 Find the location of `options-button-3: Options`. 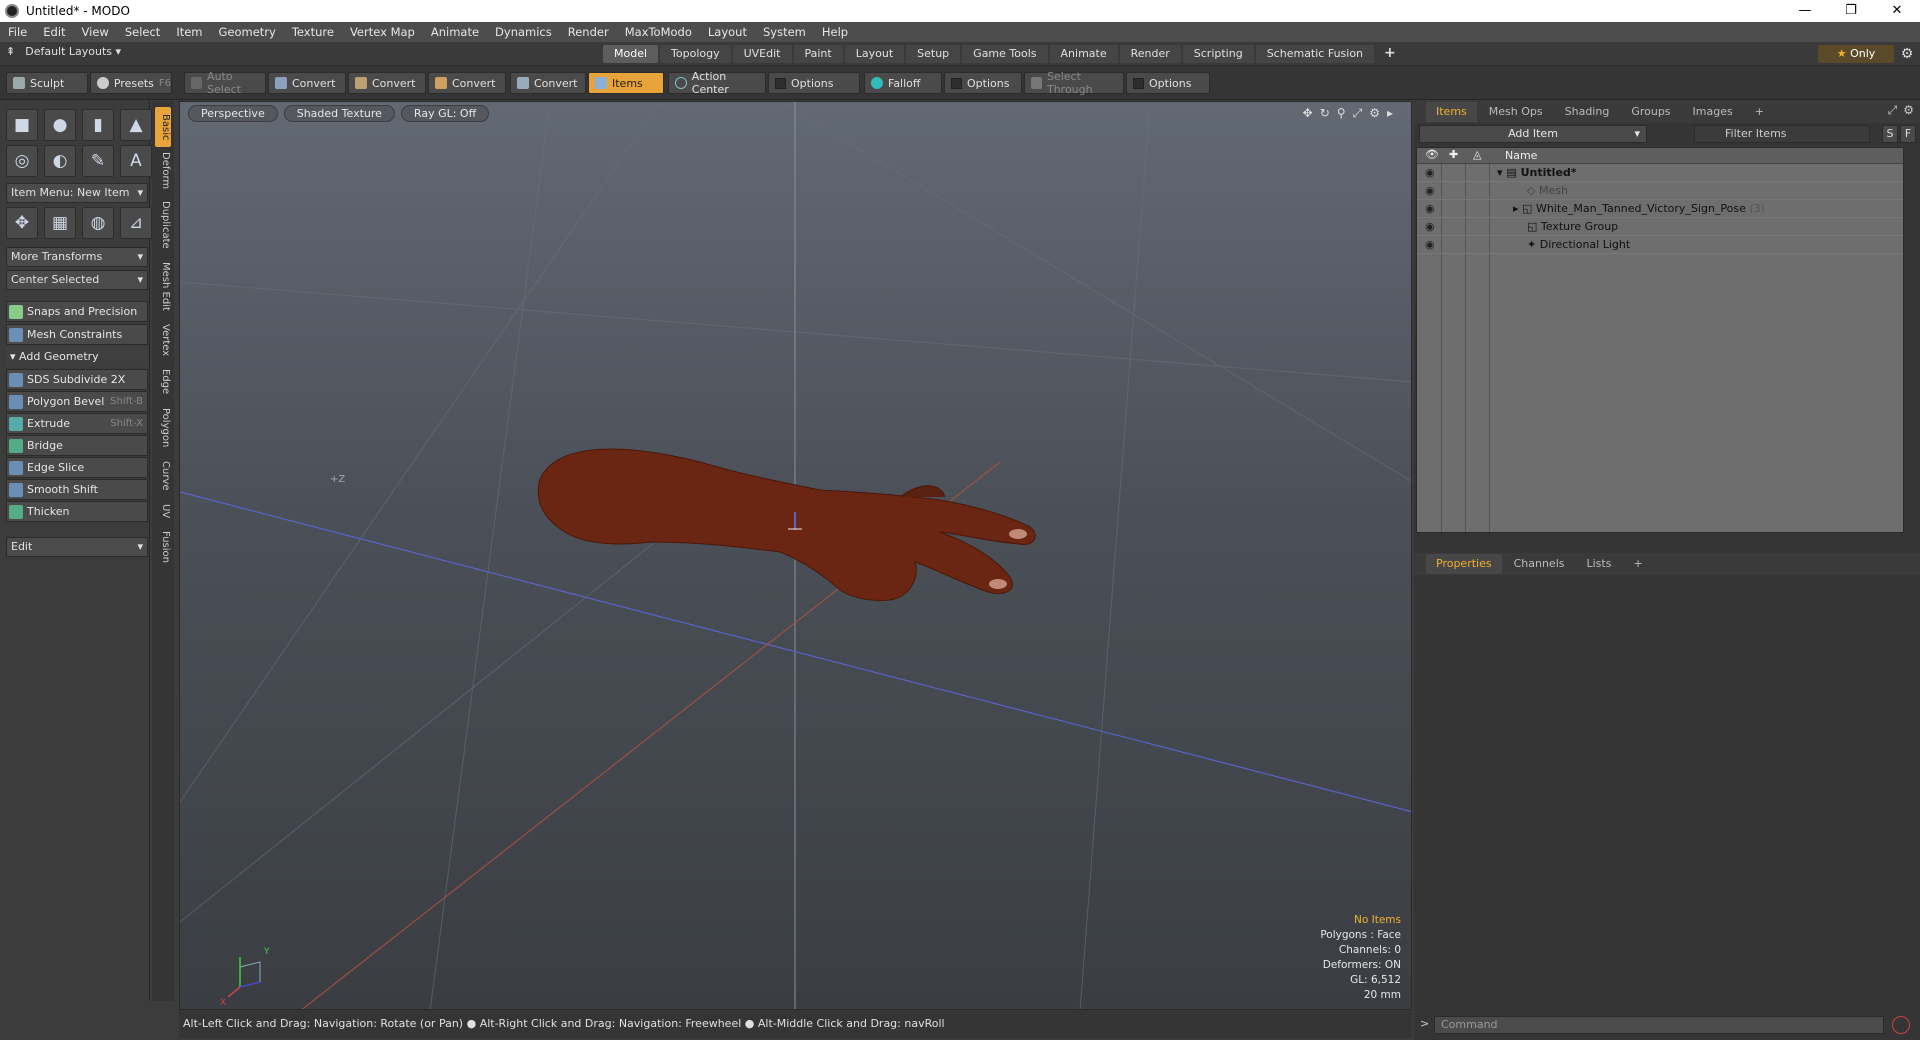

options-button-3: Options is located at coordinates (1168, 83).